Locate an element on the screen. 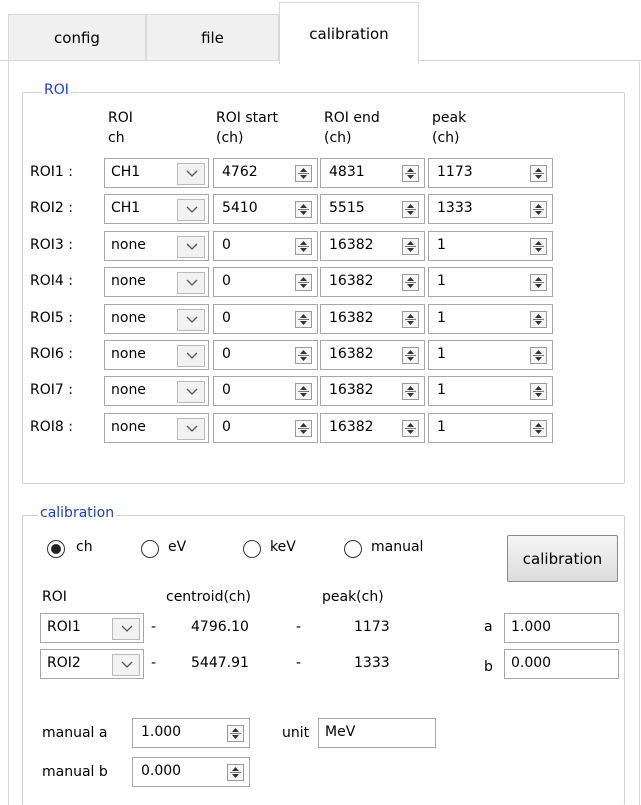 Image resolution: width=641 pixels, height=805 pixels. roi2-peak-stepper: 1333 is located at coordinates (490, 209).